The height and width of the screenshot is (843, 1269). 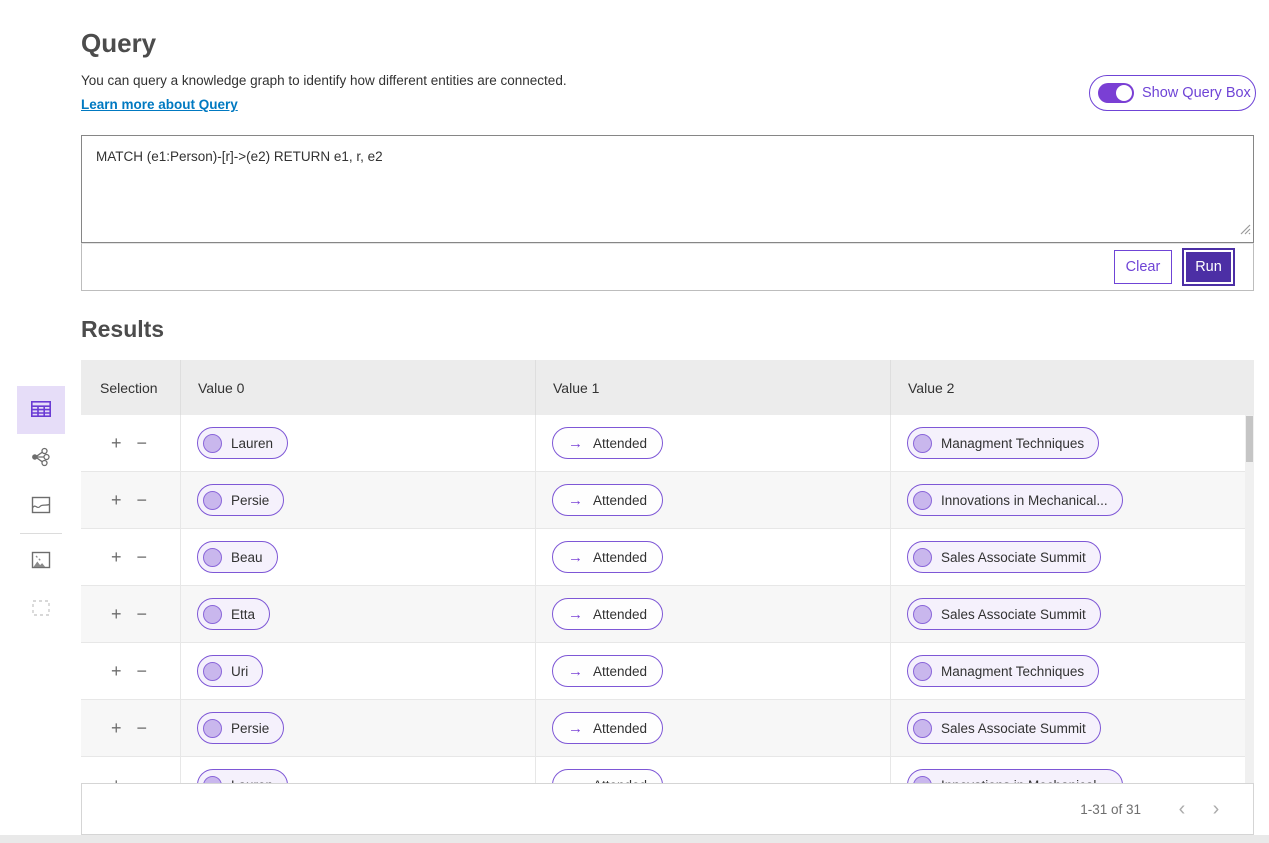 I want to click on column-header-value2: Value 2, so click(x=1072, y=387).